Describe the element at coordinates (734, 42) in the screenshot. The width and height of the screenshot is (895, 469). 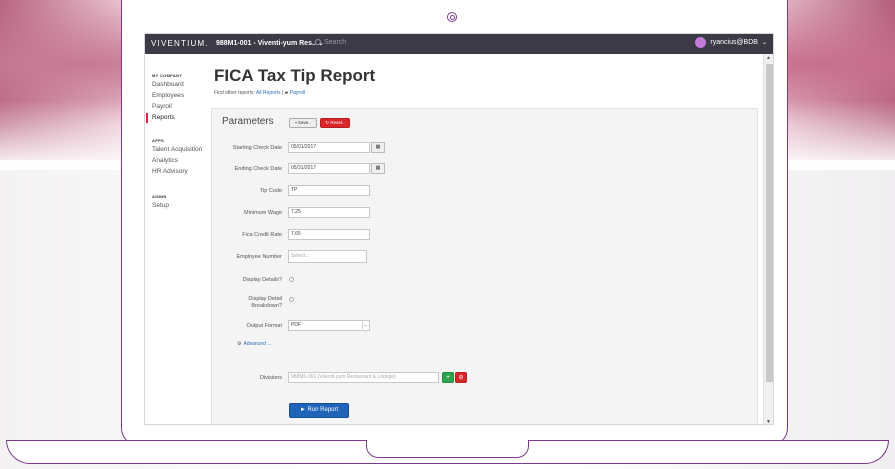
I see `user-name: ryancius@BDB` at that location.